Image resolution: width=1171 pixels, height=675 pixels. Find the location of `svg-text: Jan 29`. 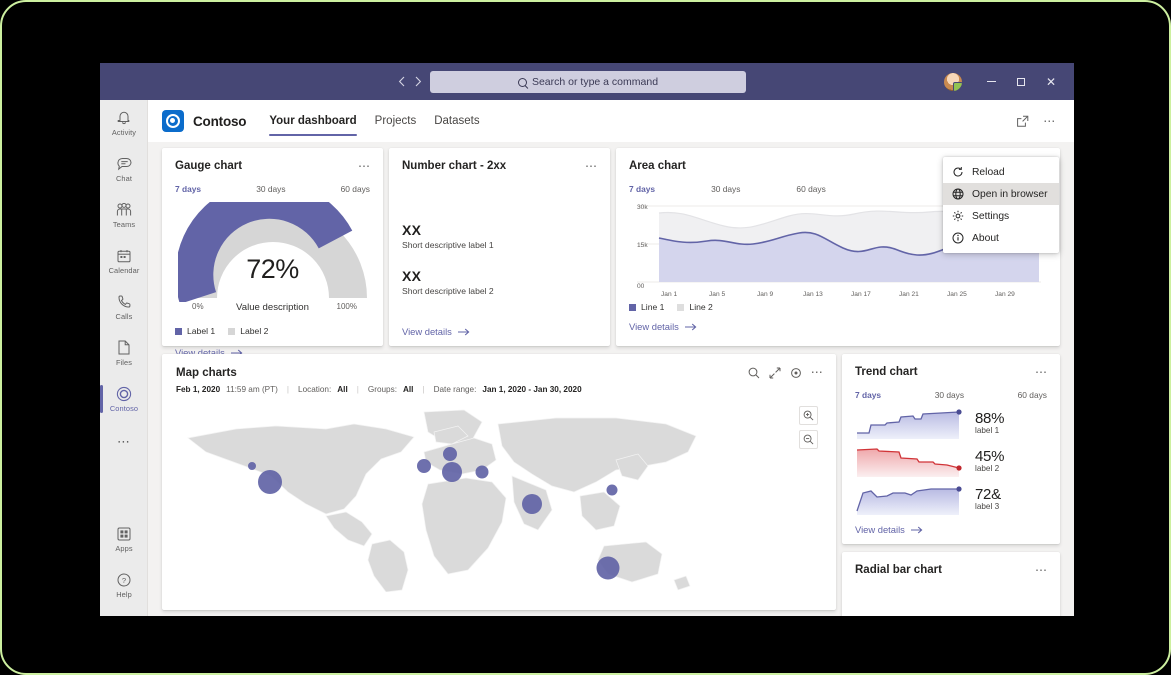

svg-text: Jan 29 is located at coordinates (1005, 294).